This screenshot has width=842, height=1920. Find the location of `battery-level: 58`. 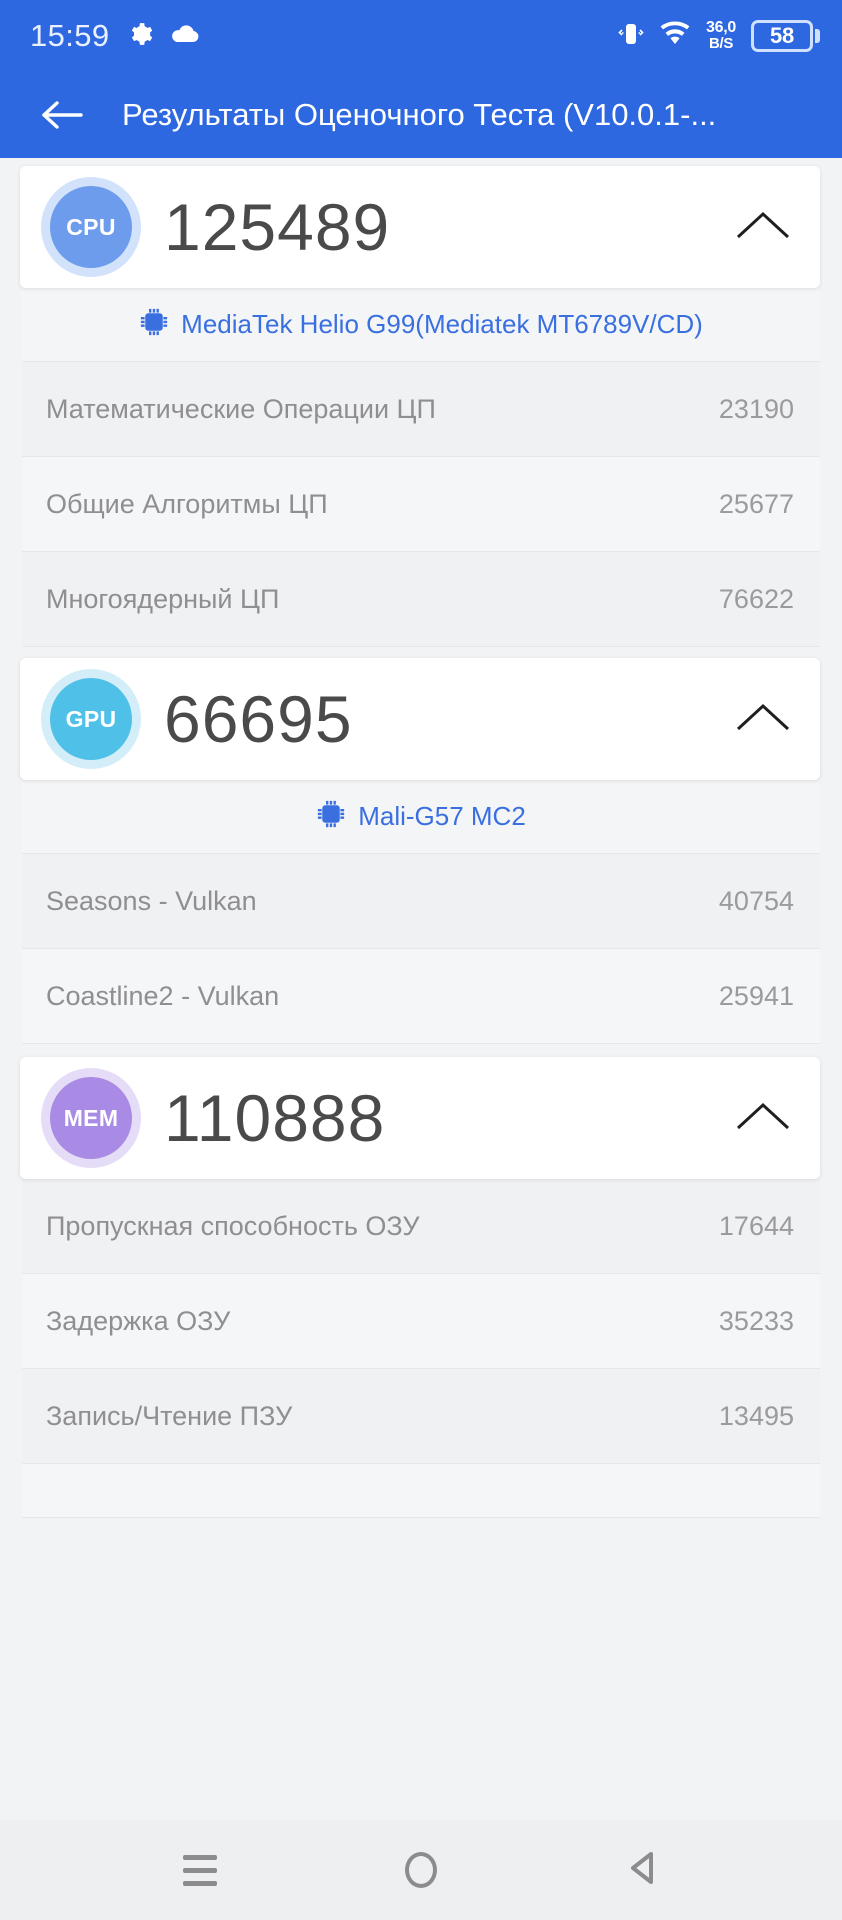

battery-level: 58 is located at coordinates (782, 35).